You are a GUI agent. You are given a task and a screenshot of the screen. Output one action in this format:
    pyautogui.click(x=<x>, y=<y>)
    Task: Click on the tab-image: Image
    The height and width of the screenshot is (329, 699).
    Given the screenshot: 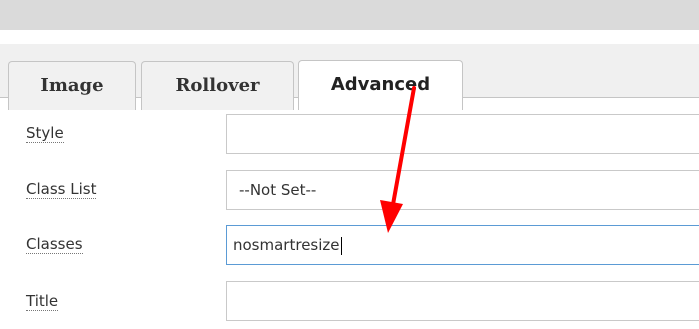 What is the action you would take?
    pyautogui.click(x=72, y=85)
    